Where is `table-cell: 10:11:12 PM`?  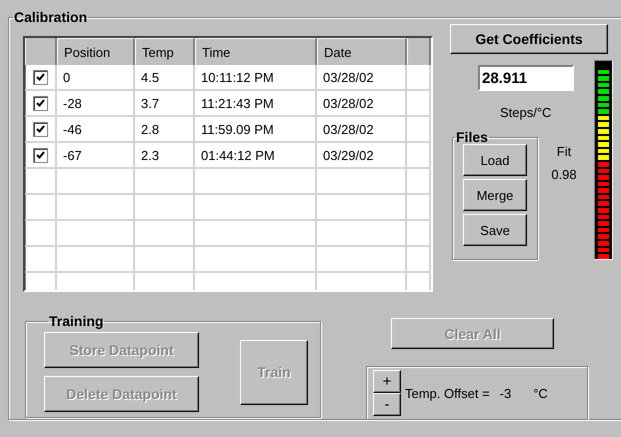
table-cell: 10:11:12 PM is located at coordinates (256, 78).